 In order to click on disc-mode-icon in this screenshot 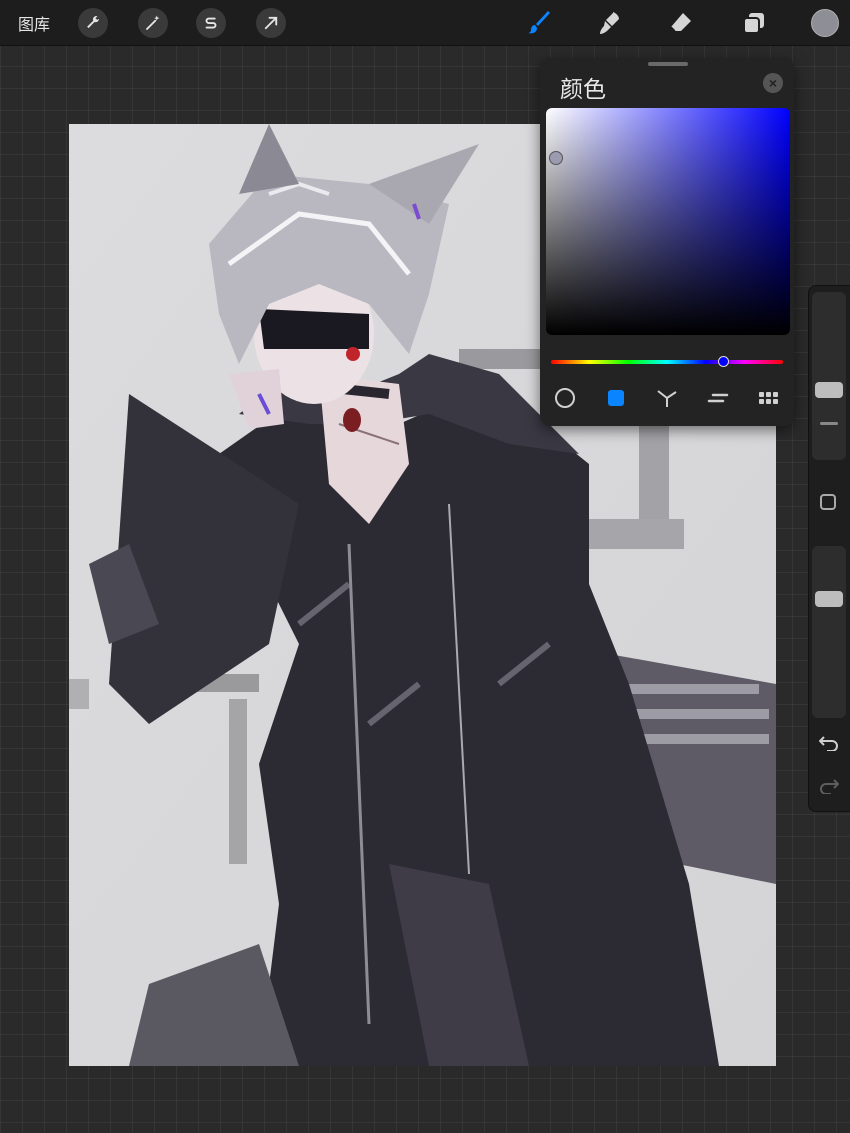, I will do `click(565, 398)`.